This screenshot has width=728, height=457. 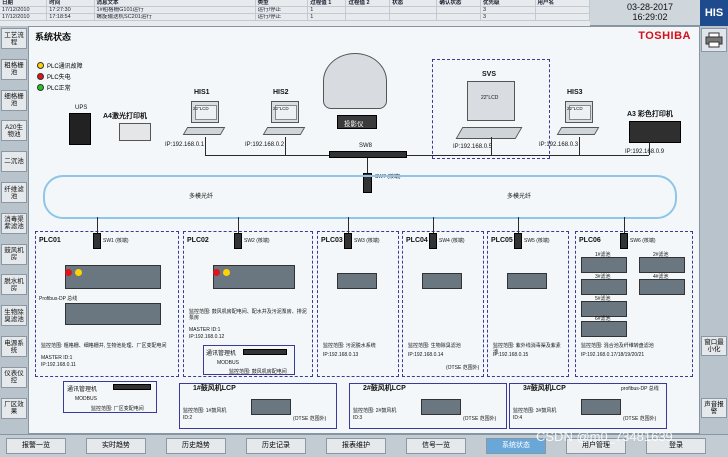 What do you see at coordinates (116, 446) in the screenshot?
I see `bottom-nav-button-1: 实时趋势` at bounding box center [116, 446].